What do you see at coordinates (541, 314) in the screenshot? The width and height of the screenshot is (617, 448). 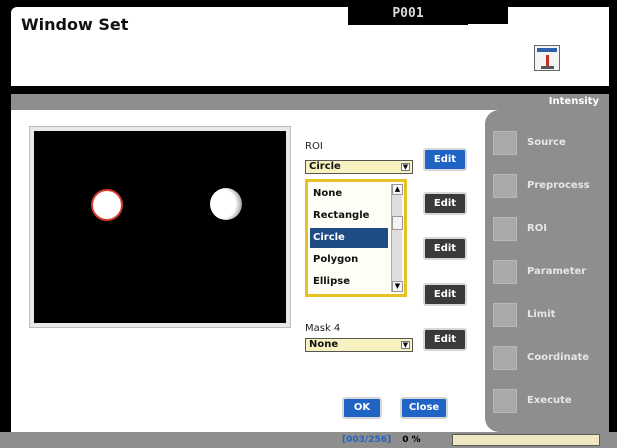 I see `sidebar-item-label: Limit` at bounding box center [541, 314].